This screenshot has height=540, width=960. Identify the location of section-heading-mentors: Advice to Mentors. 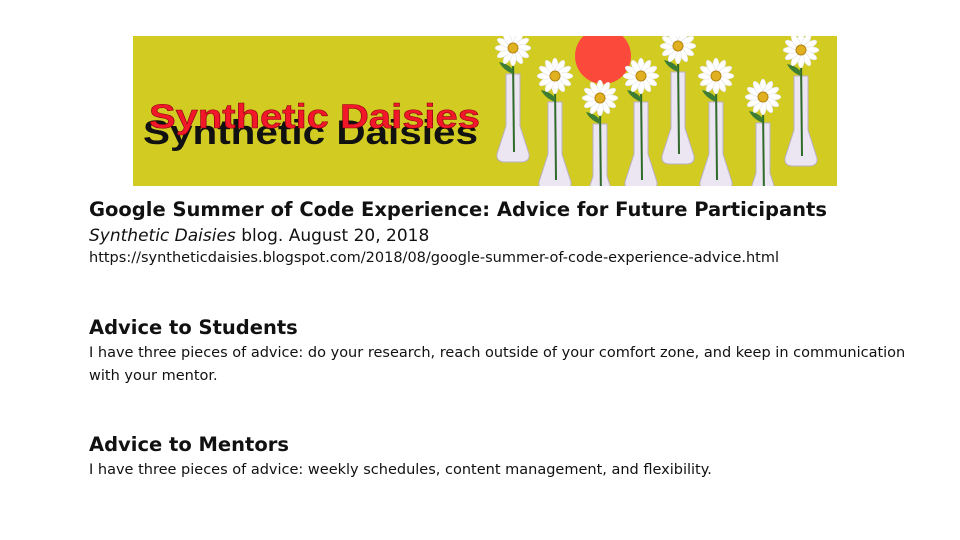
(189, 444).